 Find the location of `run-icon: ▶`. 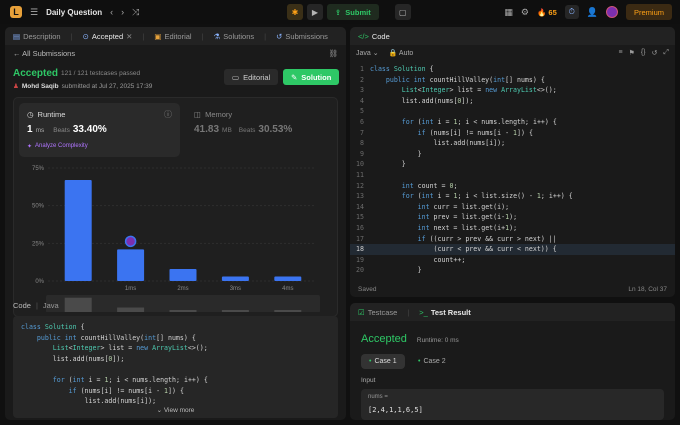

run-icon: ▶ is located at coordinates (315, 12).